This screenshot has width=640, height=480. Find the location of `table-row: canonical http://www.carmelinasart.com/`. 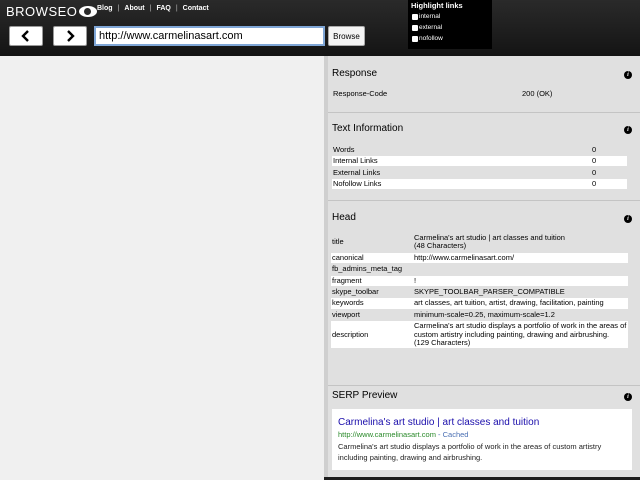

table-row: canonical http://www.carmelinasart.com/ is located at coordinates (479, 258).